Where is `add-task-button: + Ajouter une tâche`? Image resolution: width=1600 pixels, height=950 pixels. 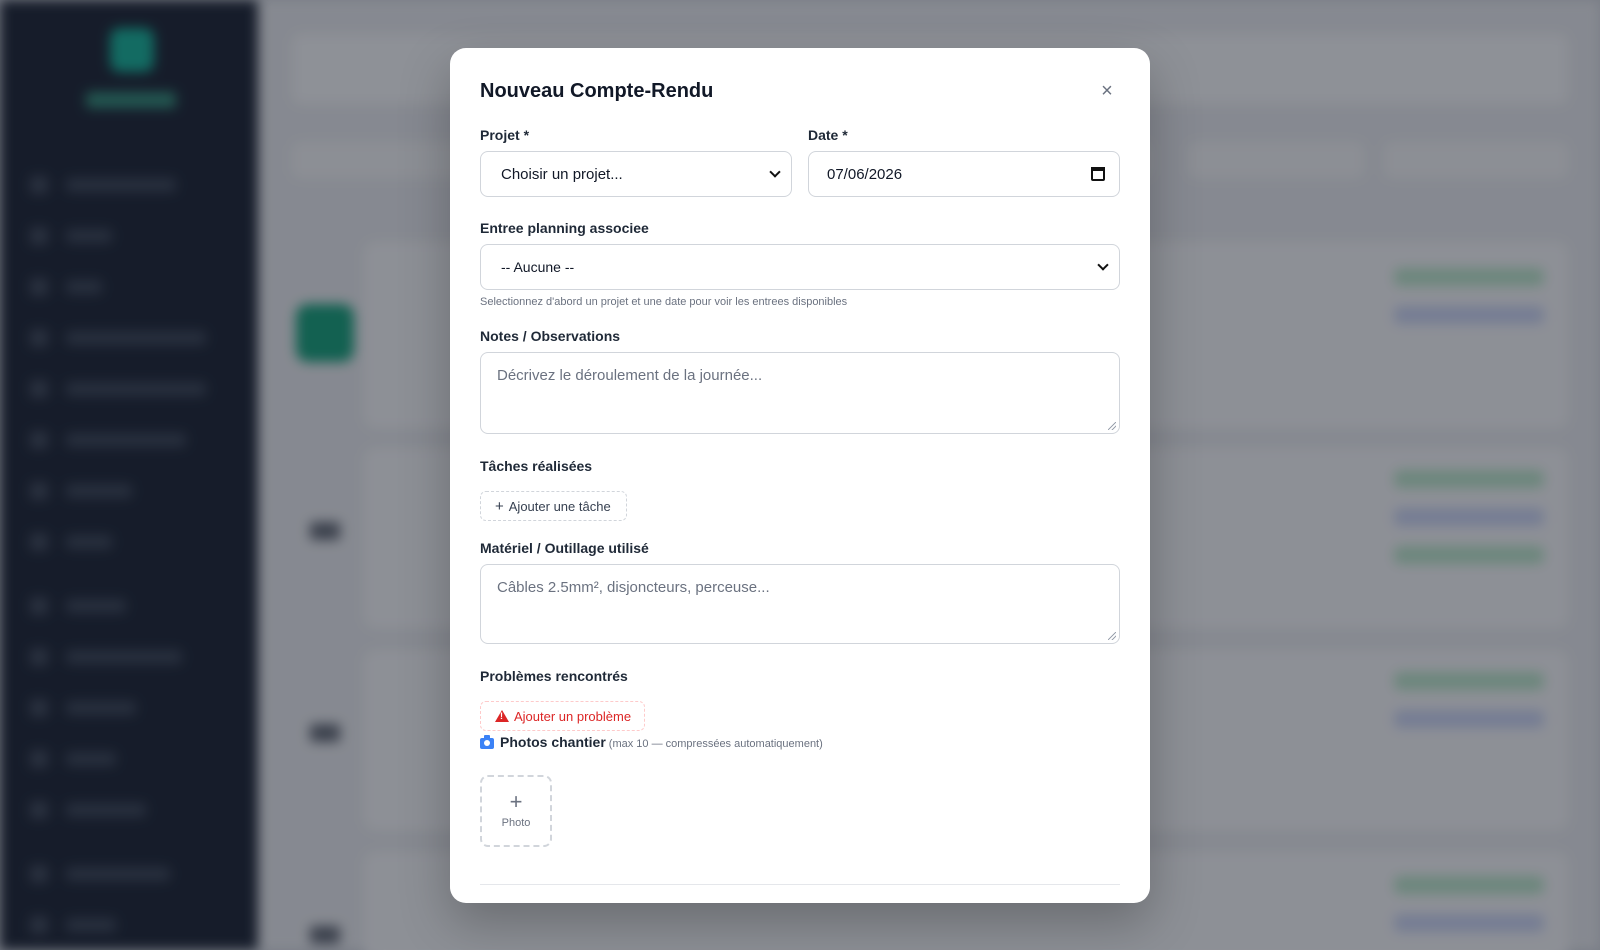 add-task-button: + Ajouter une tâche is located at coordinates (553, 506).